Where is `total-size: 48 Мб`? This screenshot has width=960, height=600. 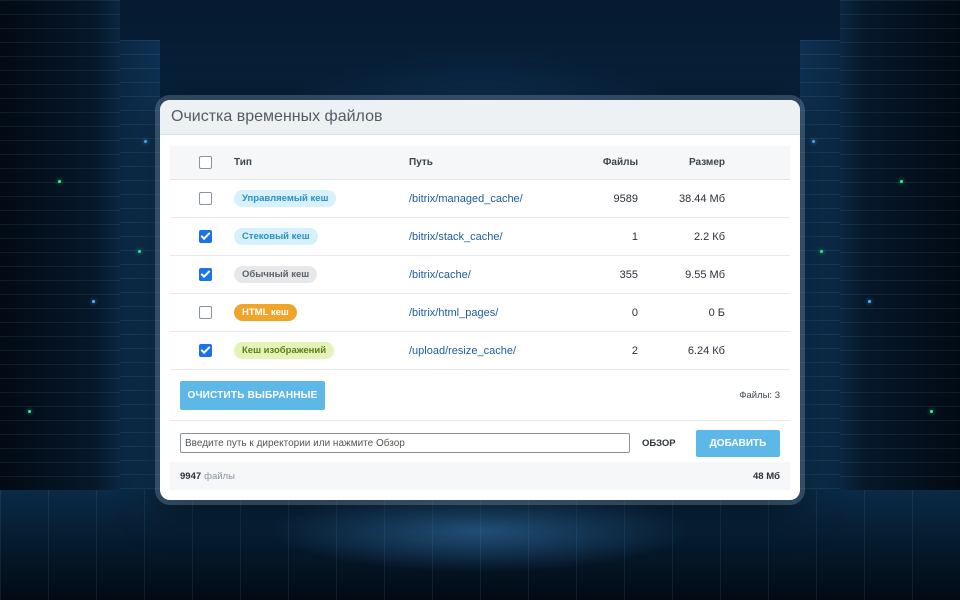 total-size: 48 Мб is located at coordinates (766, 476).